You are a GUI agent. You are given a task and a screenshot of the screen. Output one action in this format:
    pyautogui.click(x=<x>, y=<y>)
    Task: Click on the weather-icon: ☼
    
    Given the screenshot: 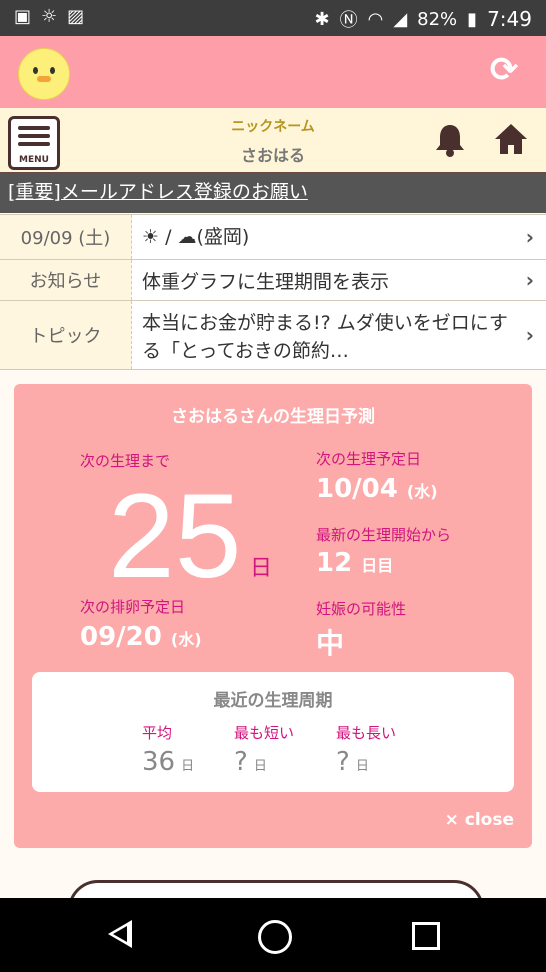 What is the action you would take?
    pyautogui.click(x=54, y=16)
    